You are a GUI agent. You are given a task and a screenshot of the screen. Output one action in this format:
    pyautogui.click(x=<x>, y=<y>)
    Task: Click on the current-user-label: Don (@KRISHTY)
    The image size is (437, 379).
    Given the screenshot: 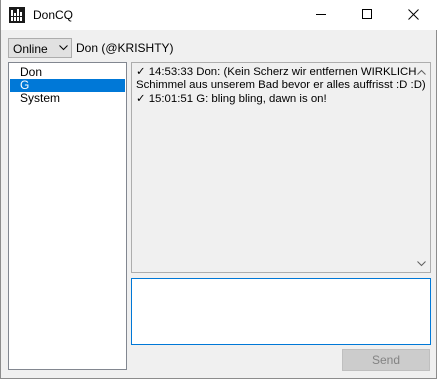 What is the action you would take?
    pyautogui.click(x=125, y=48)
    